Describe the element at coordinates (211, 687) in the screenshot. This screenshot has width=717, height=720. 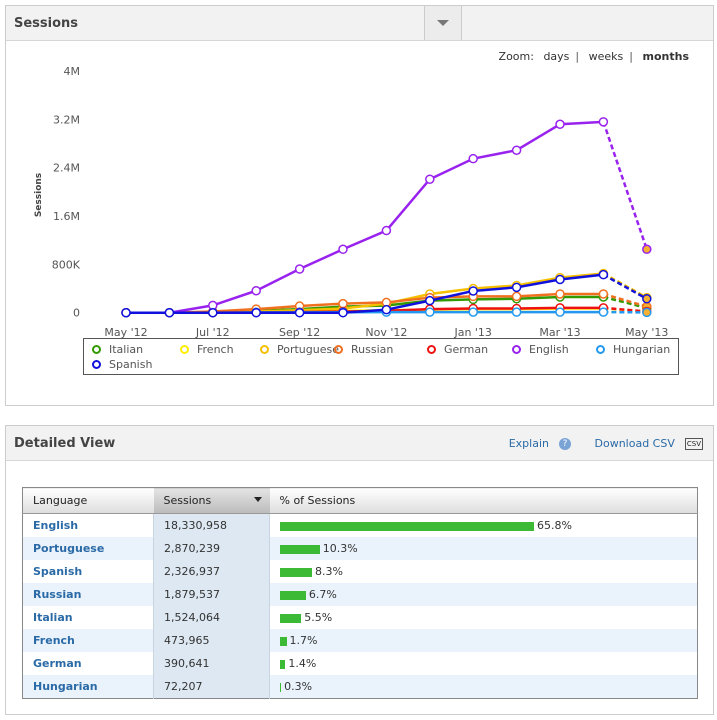
I see `sessions-cell: 72,207` at that location.